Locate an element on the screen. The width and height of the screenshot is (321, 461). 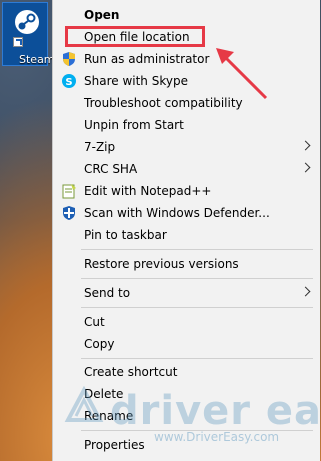
menu-item-label: Unpin from Start is located at coordinates (134, 125).